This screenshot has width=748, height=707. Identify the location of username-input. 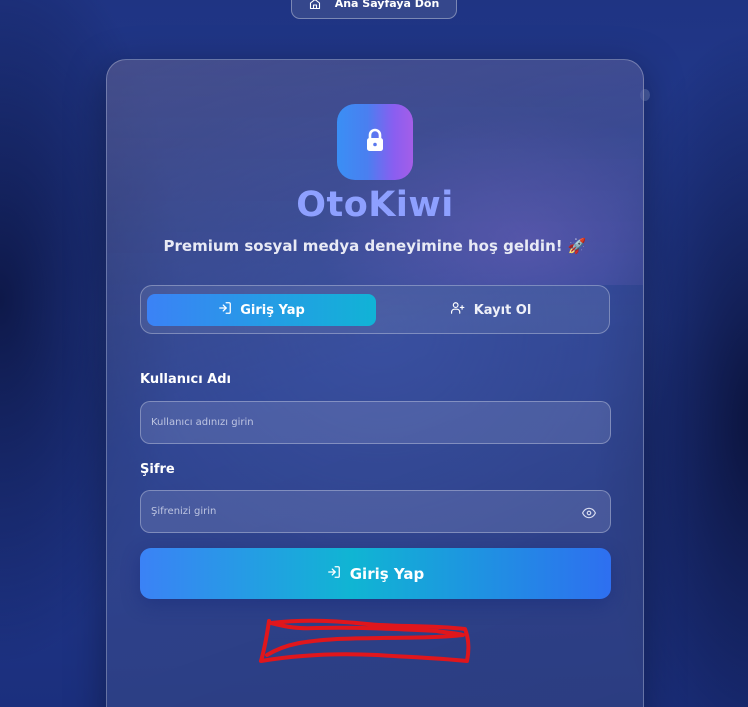
(375, 422).